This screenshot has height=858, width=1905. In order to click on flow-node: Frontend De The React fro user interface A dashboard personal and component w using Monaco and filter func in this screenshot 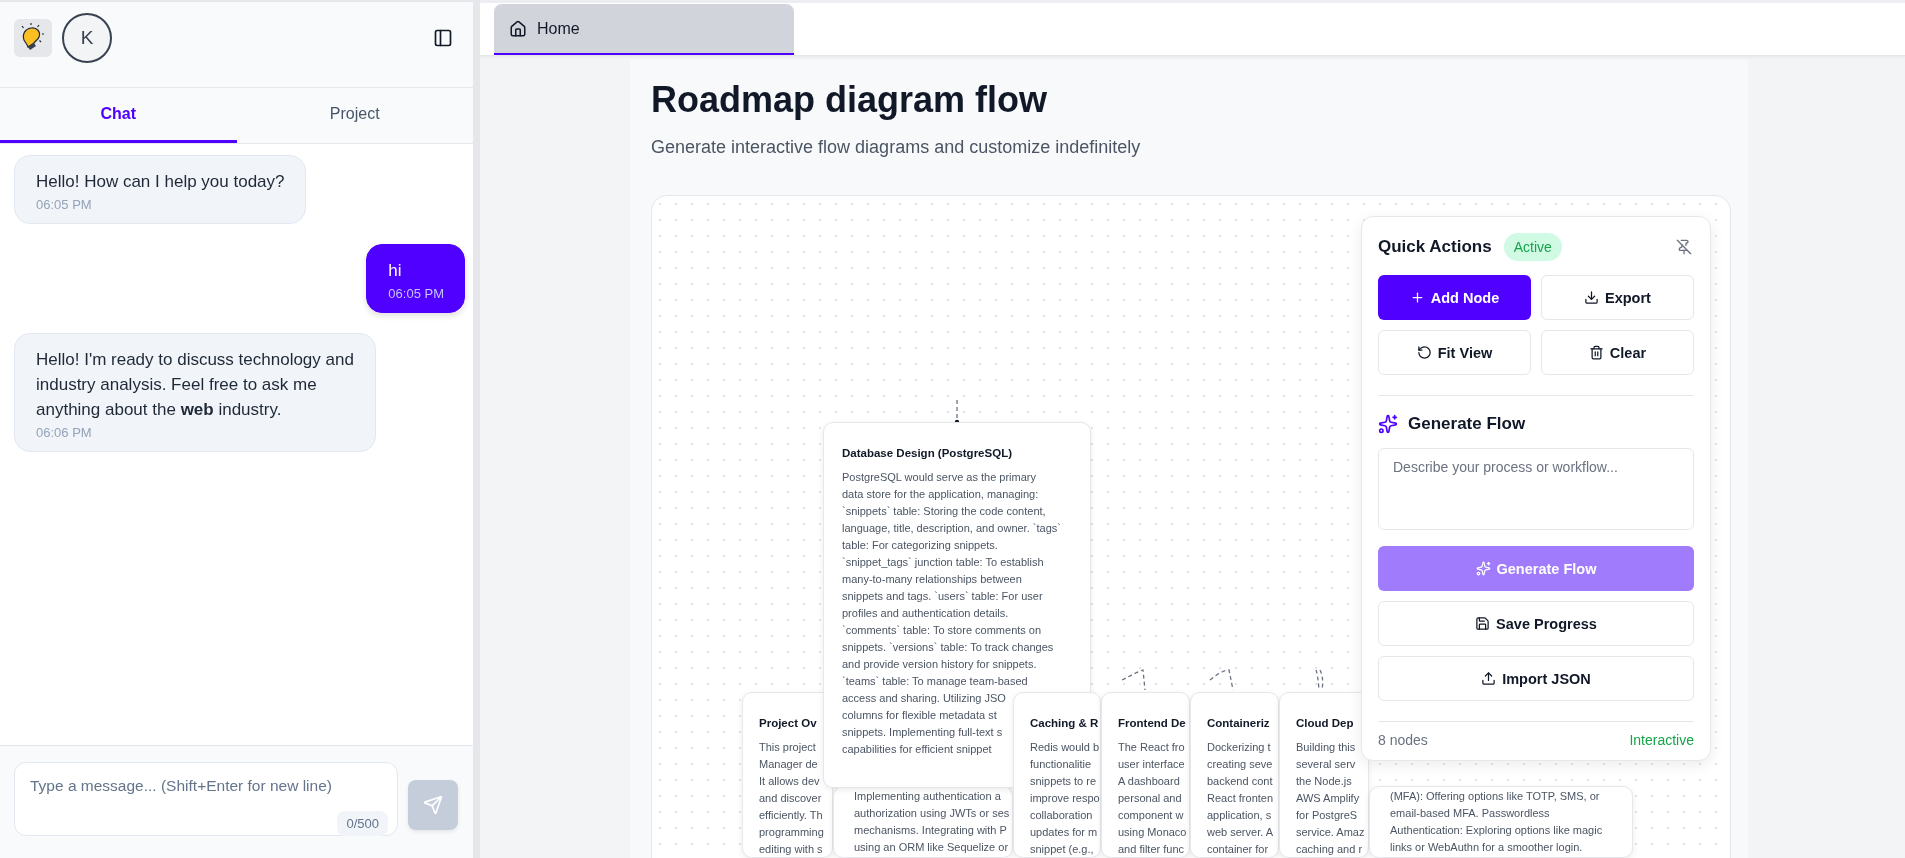, I will do `click(1145, 775)`.